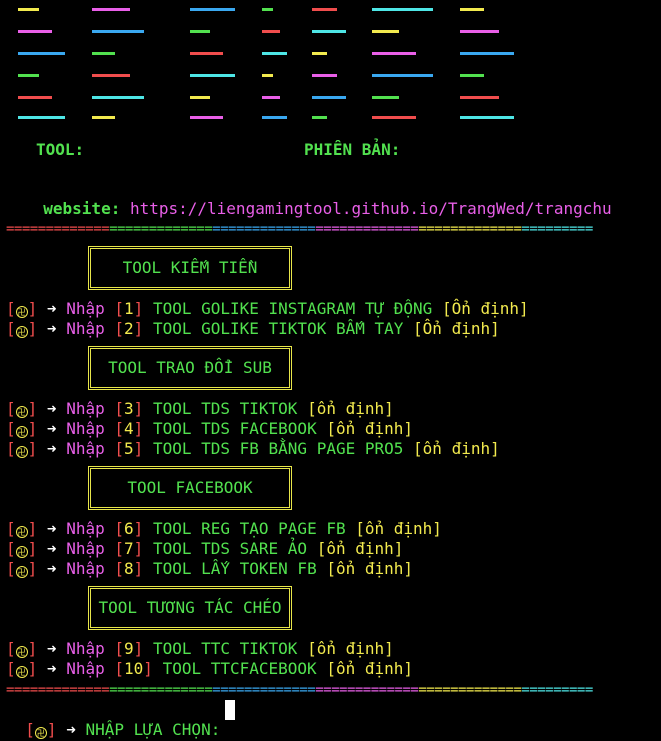 The width and height of the screenshot is (661, 741). I want to click on item-name: TOOL GOLIKE TIKTOK BẤM TAY, so click(278, 328).